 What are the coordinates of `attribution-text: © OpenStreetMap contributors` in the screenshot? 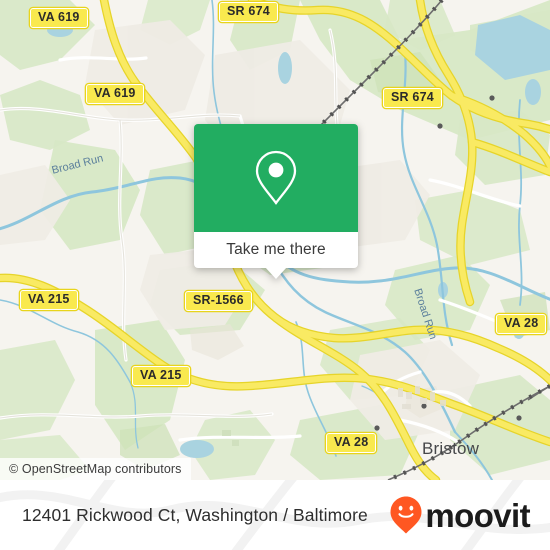 It's located at (95, 469).